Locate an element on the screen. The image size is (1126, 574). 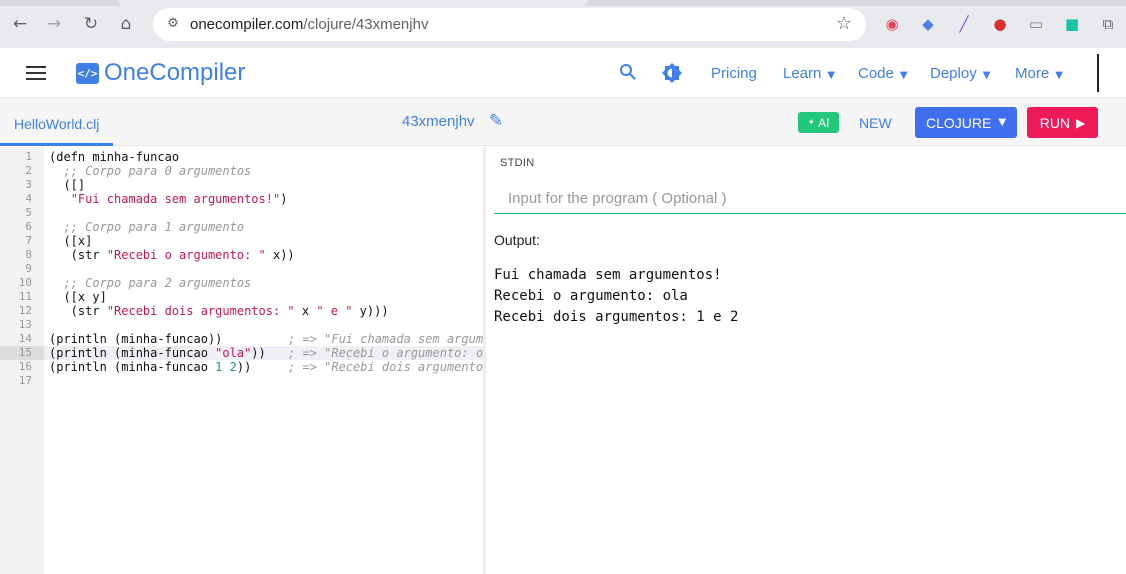
home-icon: ⌂ is located at coordinates (126, 24).